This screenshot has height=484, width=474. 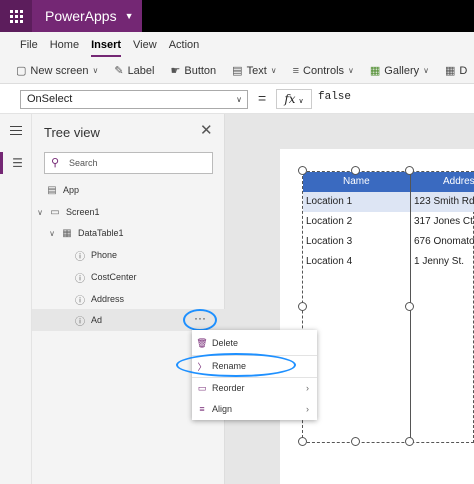 What do you see at coordinates (193, 71) in the screenshot?
I see `button-button: ☛ Button` at bounding box center [193, 71].